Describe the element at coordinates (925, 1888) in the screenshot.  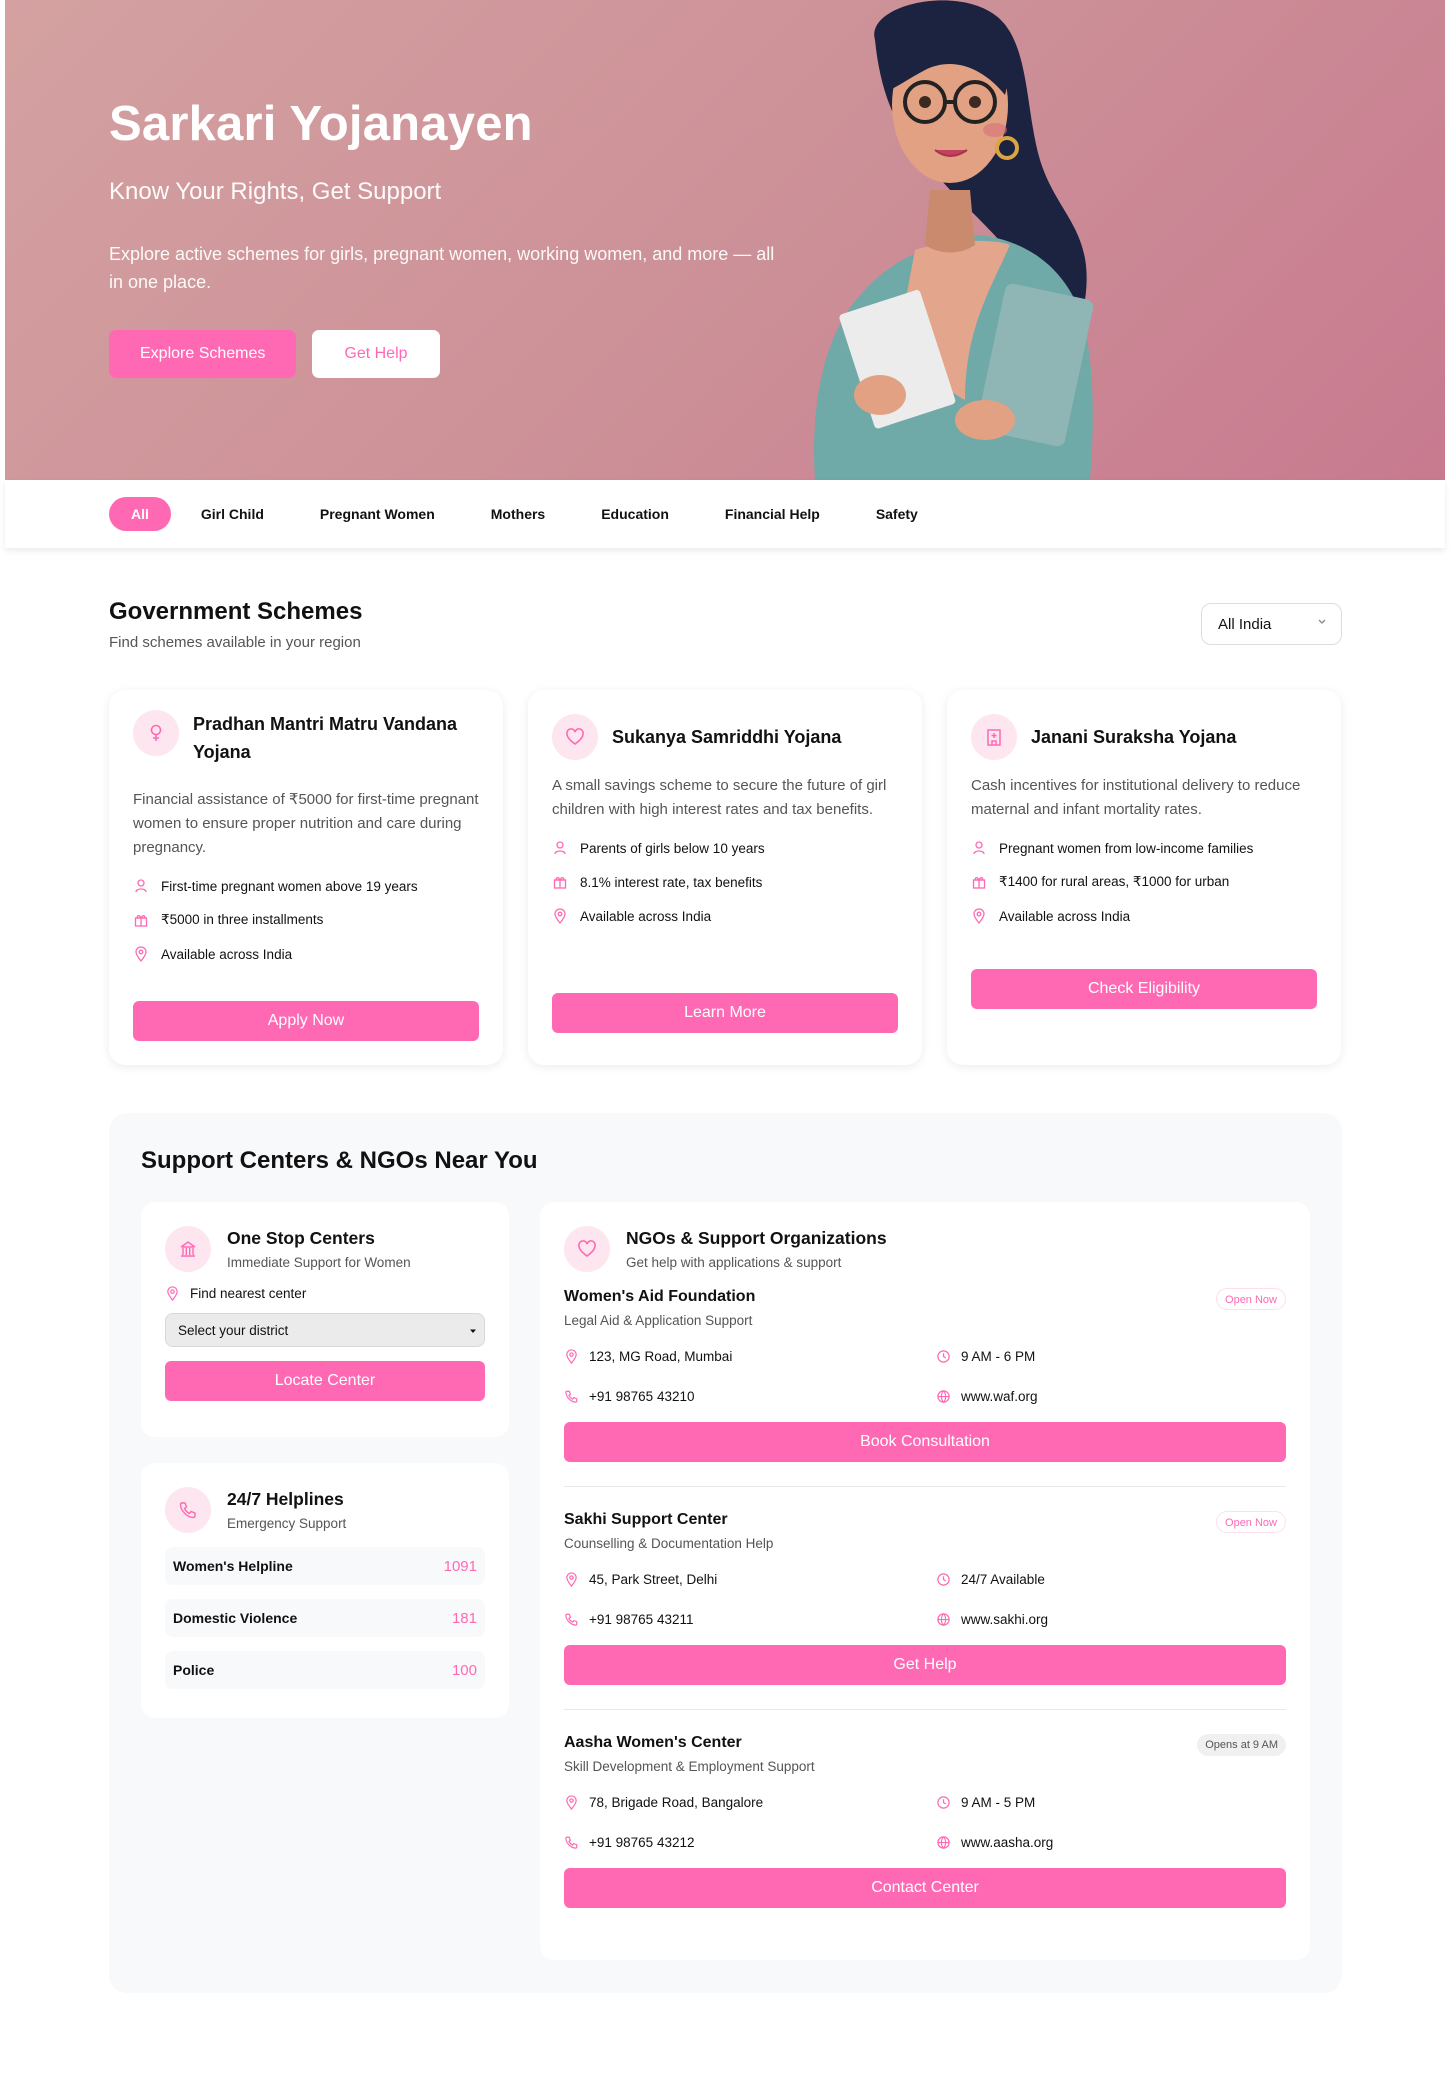
I see `contact-center-button: Contact Center` at that location.